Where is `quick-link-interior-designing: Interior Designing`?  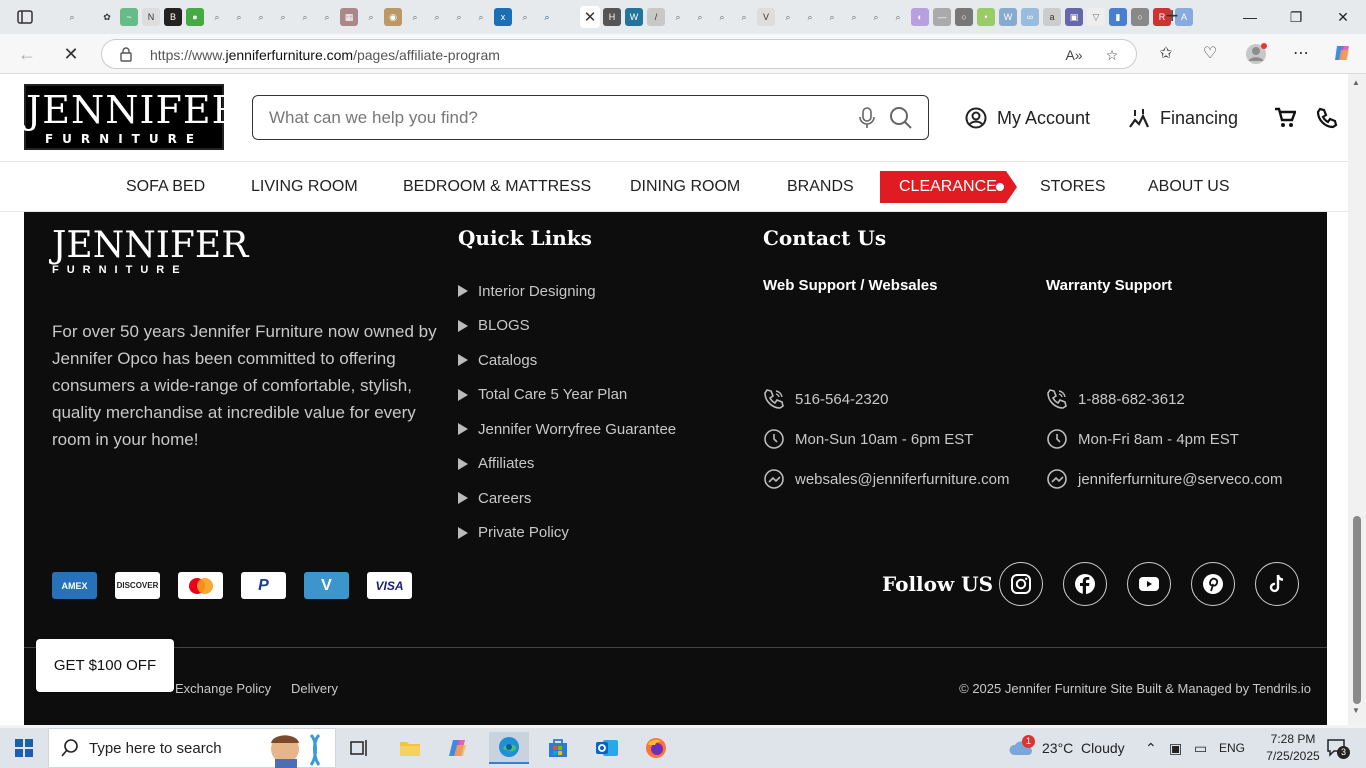 quick-link-interior-designing: Interior Designing is located at coordinates (567, 291).